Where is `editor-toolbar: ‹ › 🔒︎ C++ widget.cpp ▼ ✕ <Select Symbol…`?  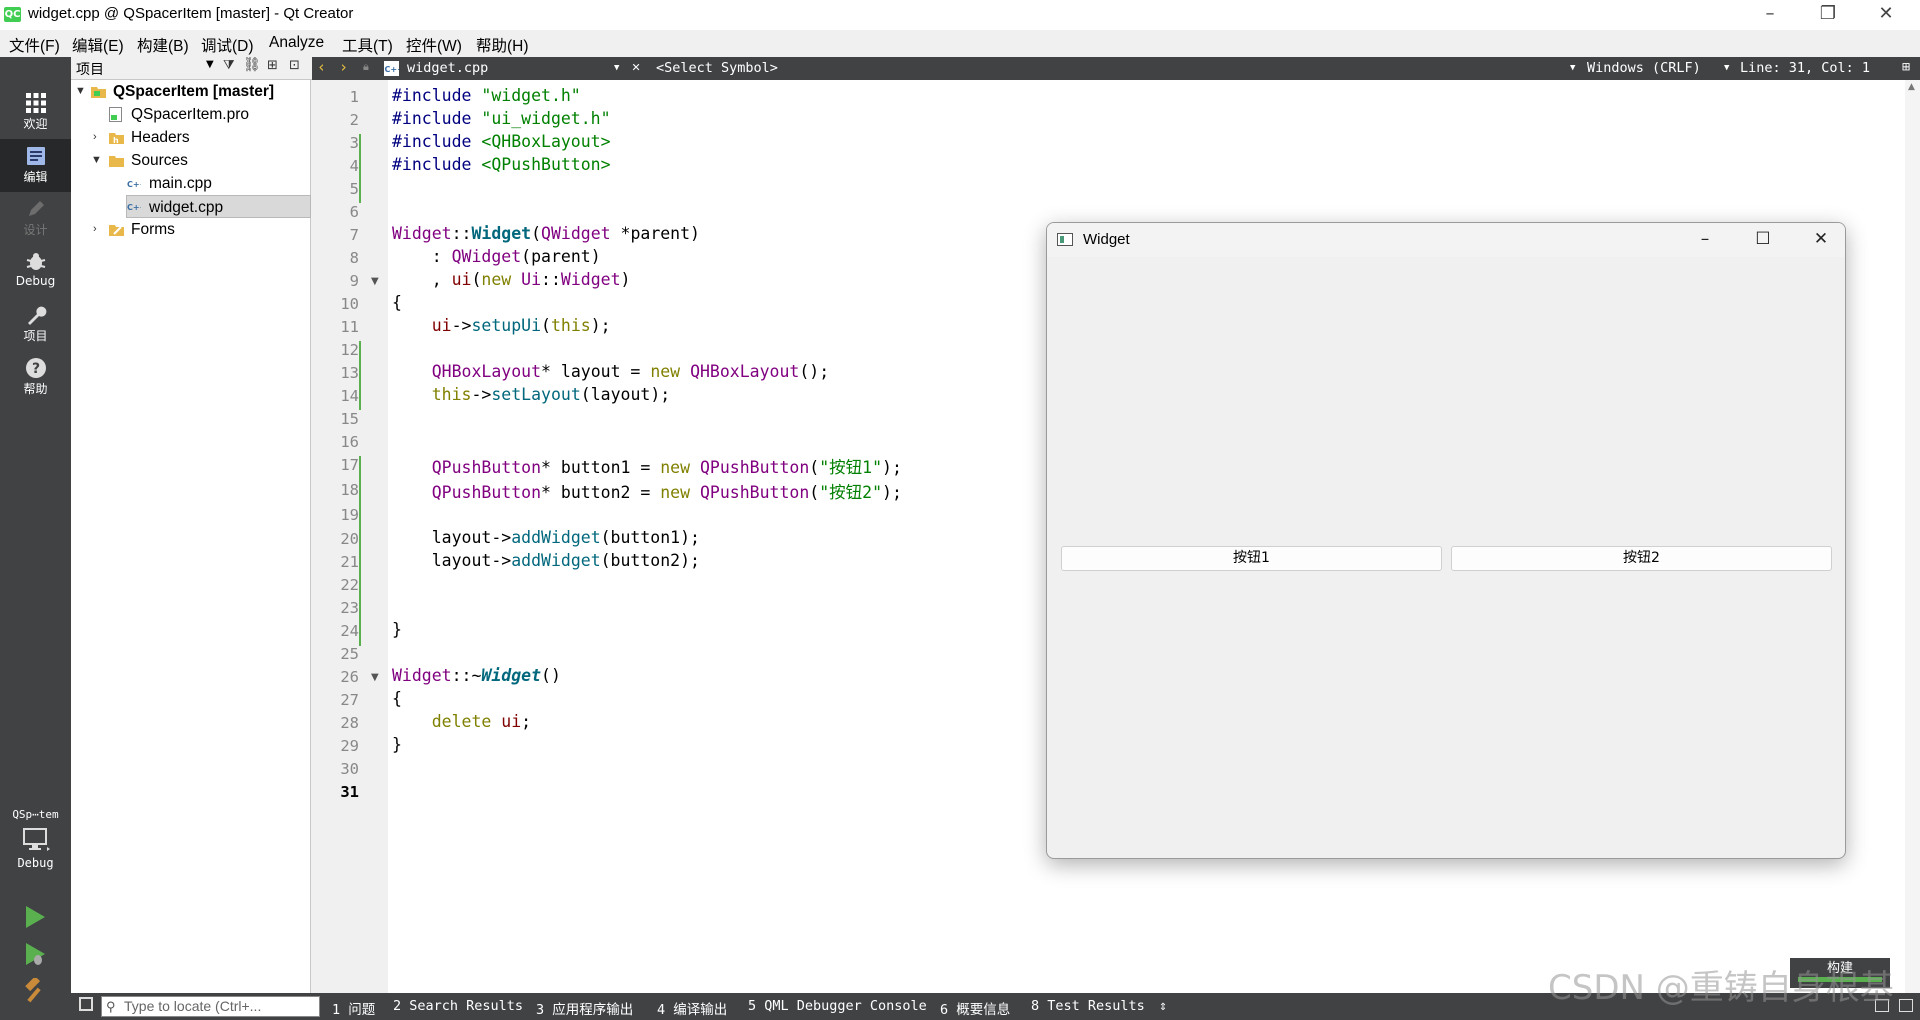
editor-toolbar: ‹ › 🔒︎ C++ widget.cpp ▼ ✕ <Select Symbol… is located at coordinates (1116, 68).